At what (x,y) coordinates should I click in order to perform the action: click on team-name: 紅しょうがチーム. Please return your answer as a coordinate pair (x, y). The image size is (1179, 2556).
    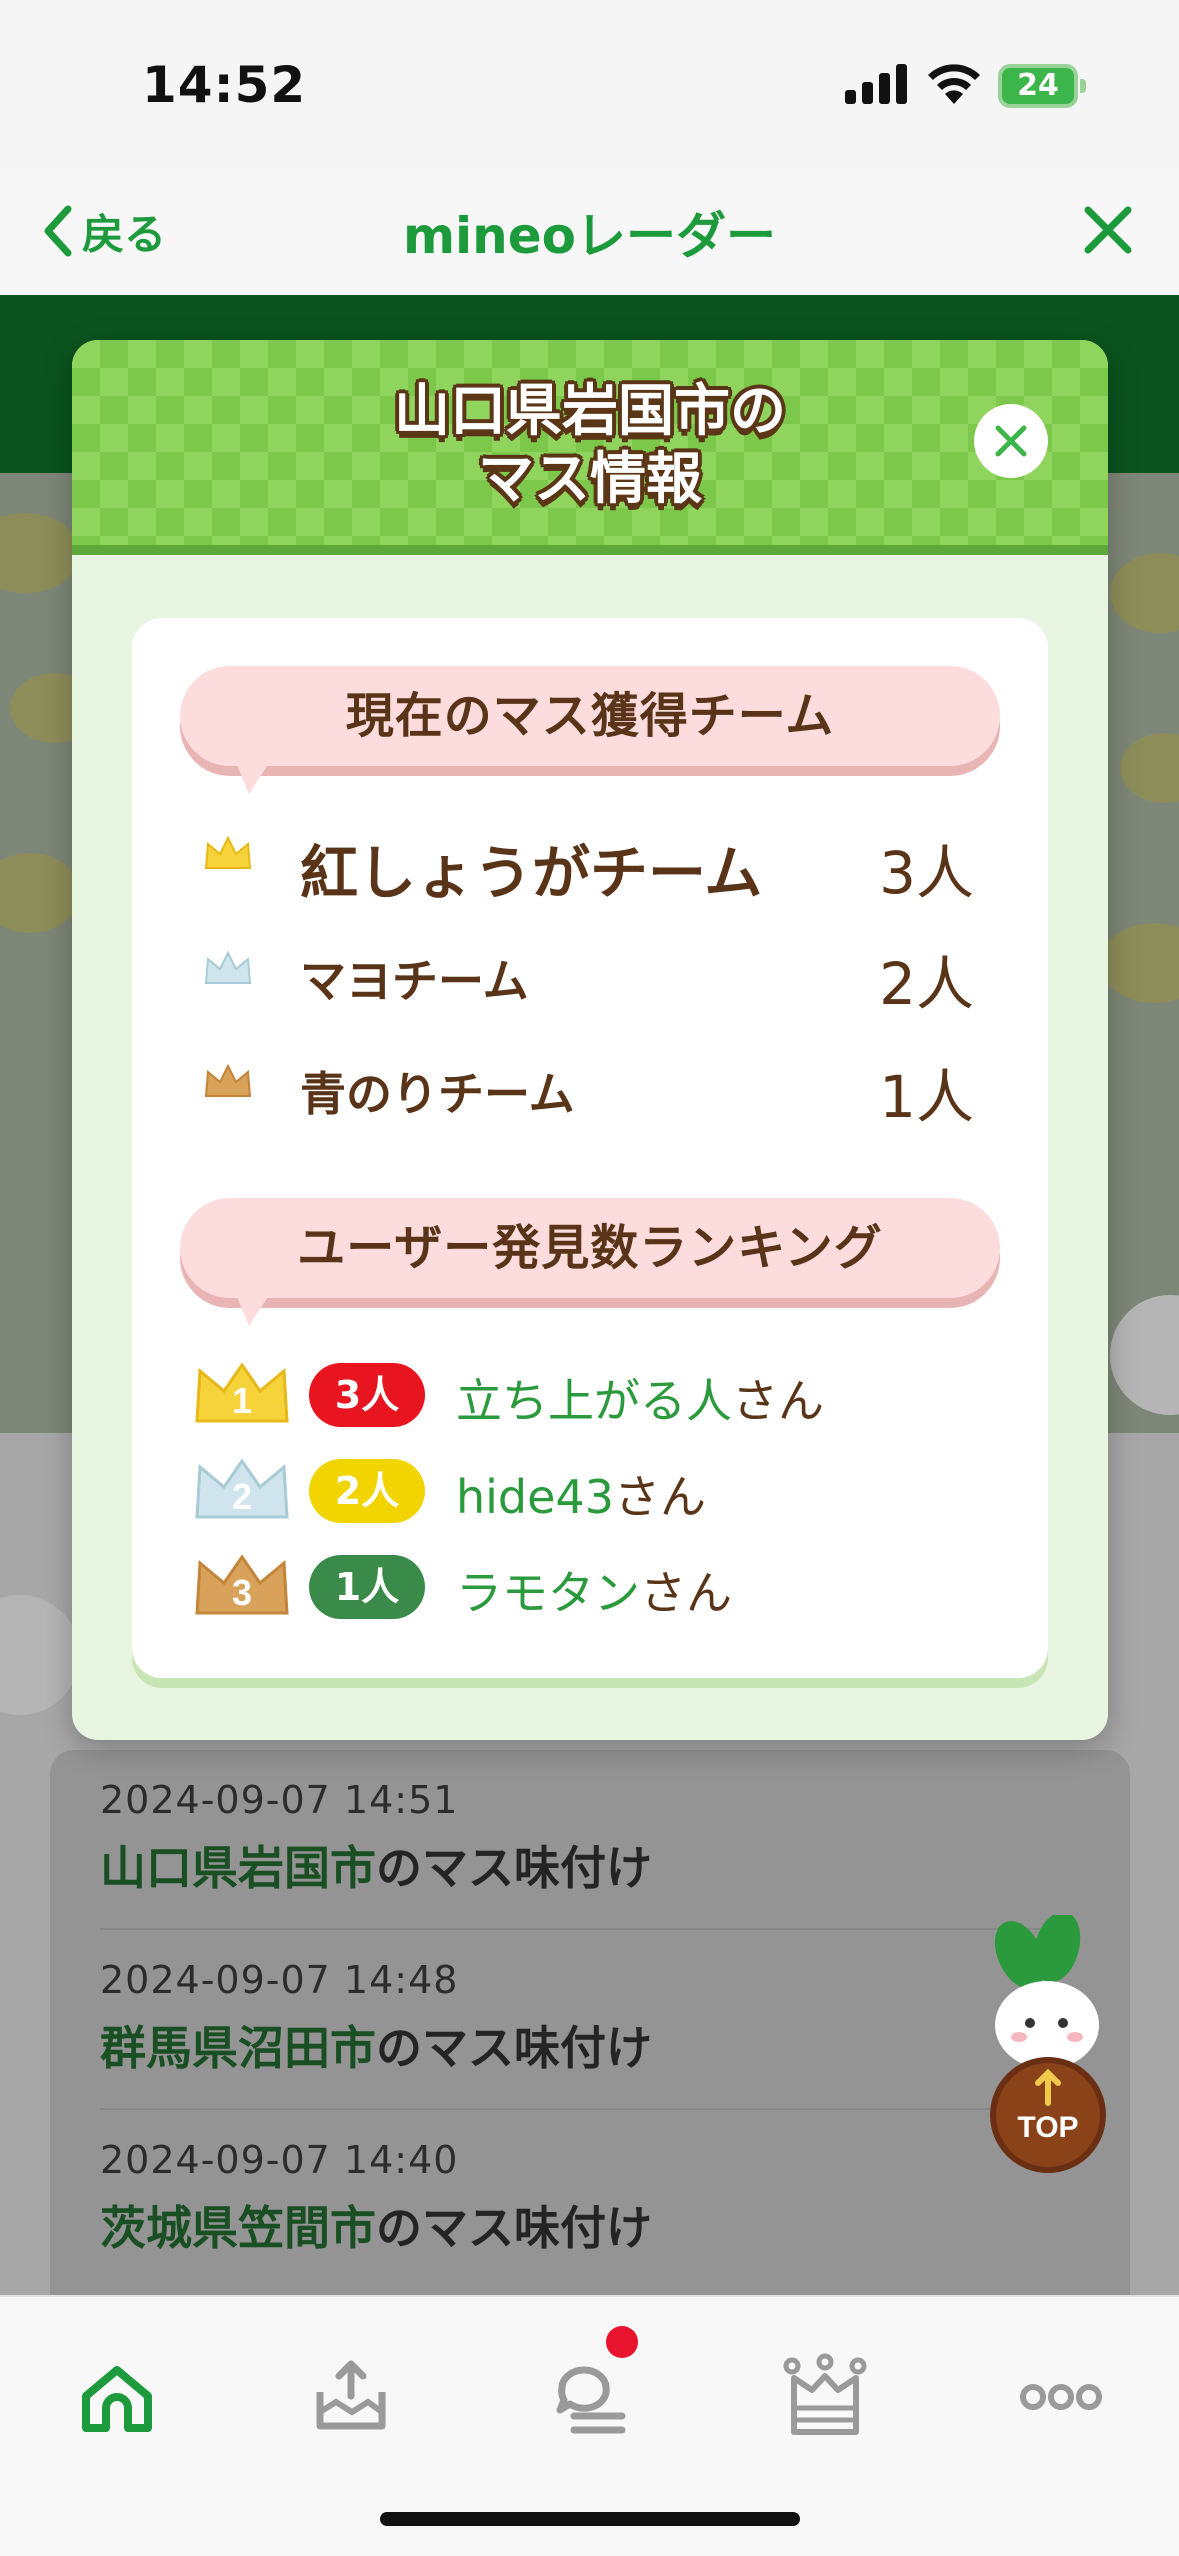
    Looking at the image, I should click on (531, 873).